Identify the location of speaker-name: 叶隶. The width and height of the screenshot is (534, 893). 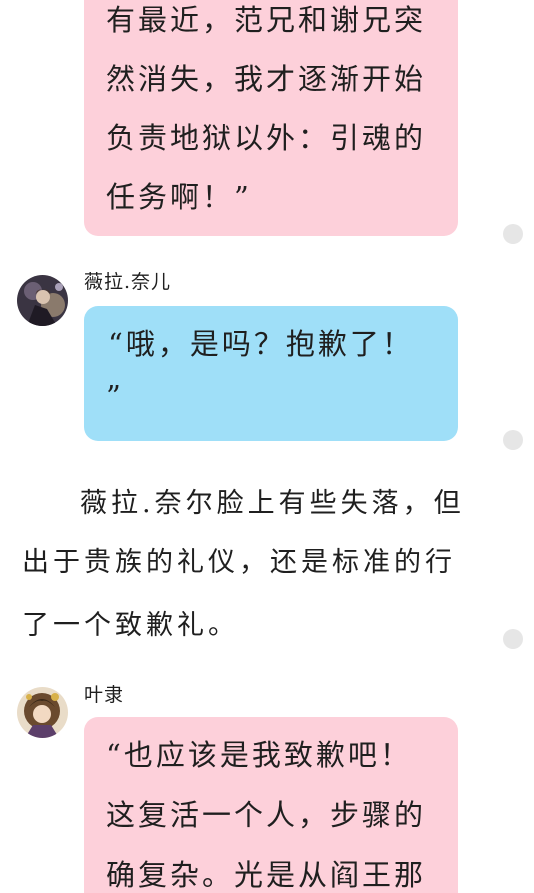
(104, 695).